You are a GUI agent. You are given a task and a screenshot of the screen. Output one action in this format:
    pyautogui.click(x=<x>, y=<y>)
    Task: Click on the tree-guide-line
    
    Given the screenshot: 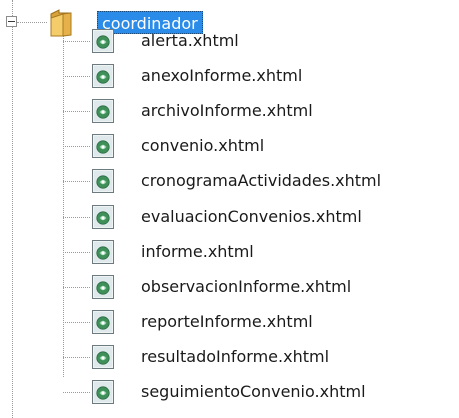 What is the action you would take?
    pyautogui.click(x=12, y=209)
    